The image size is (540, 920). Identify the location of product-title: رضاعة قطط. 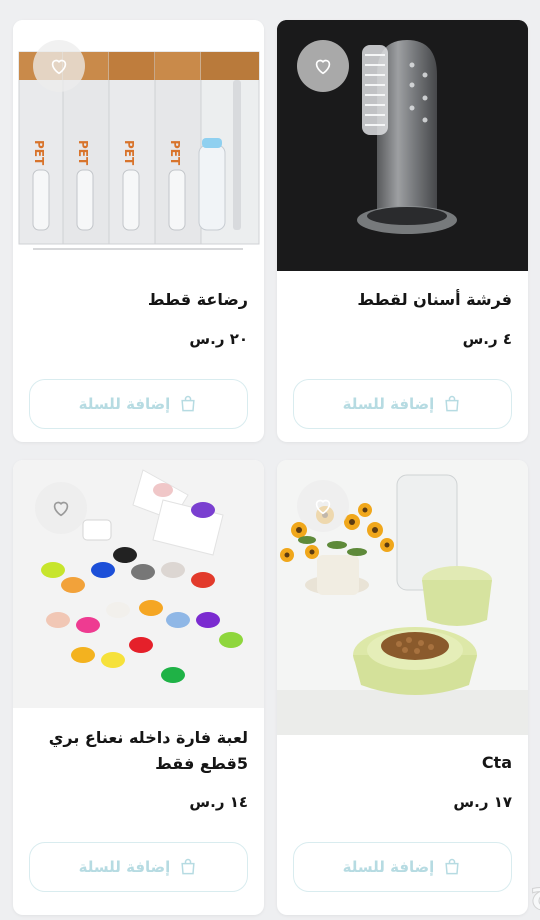
(197, 299).